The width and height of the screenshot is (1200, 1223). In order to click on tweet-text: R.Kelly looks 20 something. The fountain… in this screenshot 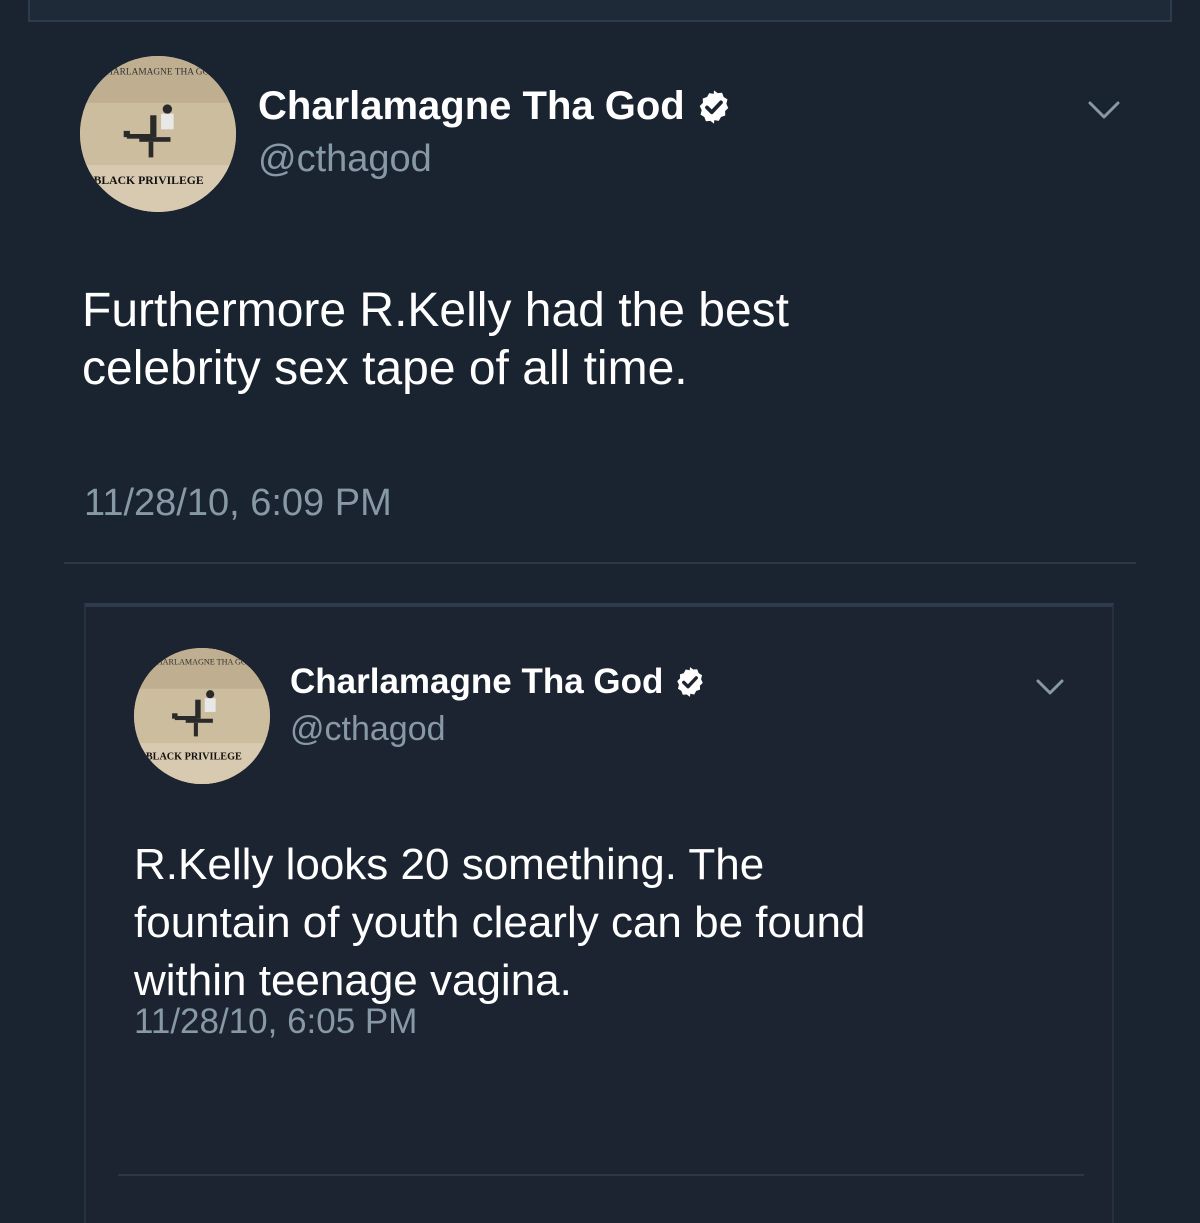, I will do `click(500, 922)`.